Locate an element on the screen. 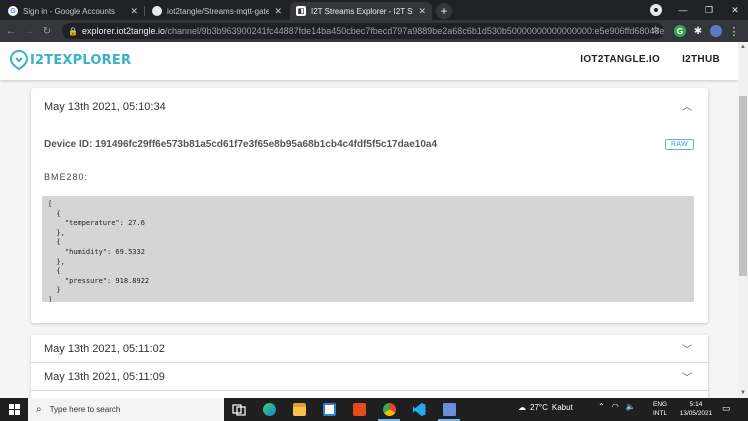 The image size is (748, 421). start-button is located at coordinates (14, 409).